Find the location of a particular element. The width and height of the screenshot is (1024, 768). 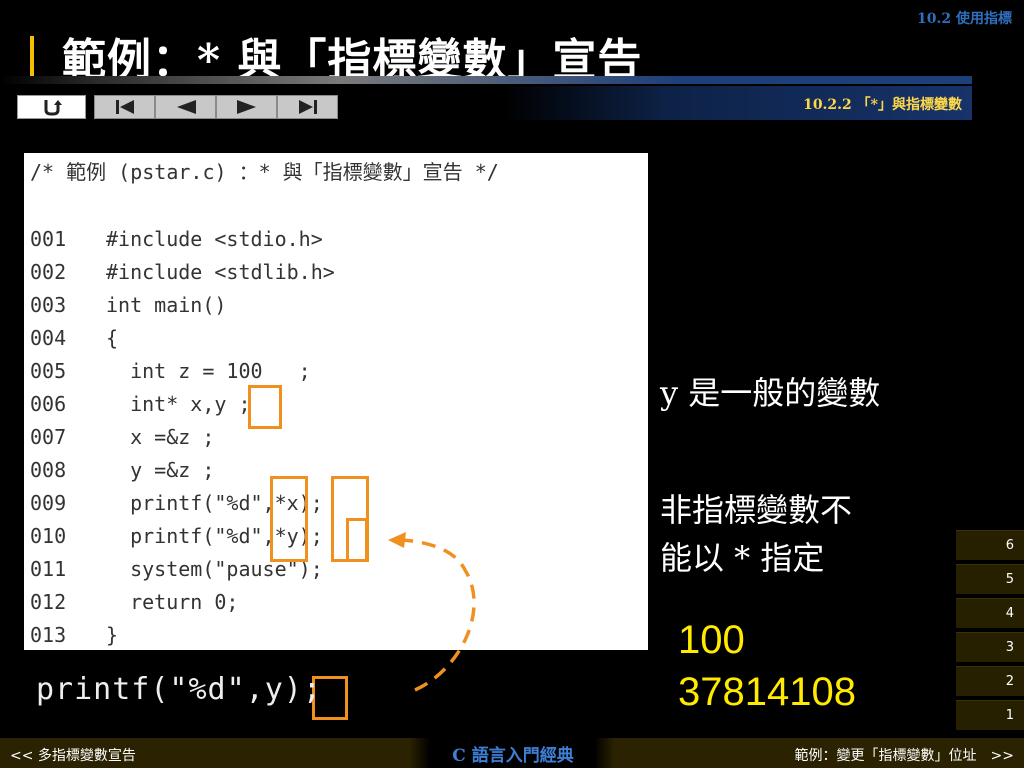

code-line: 008 y =&z ; is located at coordinates (122, 470).